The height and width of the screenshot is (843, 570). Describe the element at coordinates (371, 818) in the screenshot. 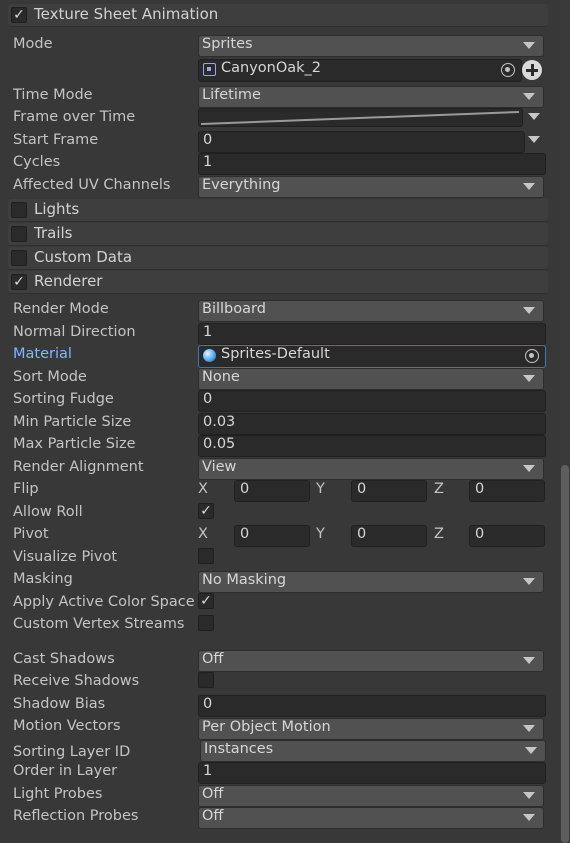

I see `reflection-probes-dropdown: Off` at that location.